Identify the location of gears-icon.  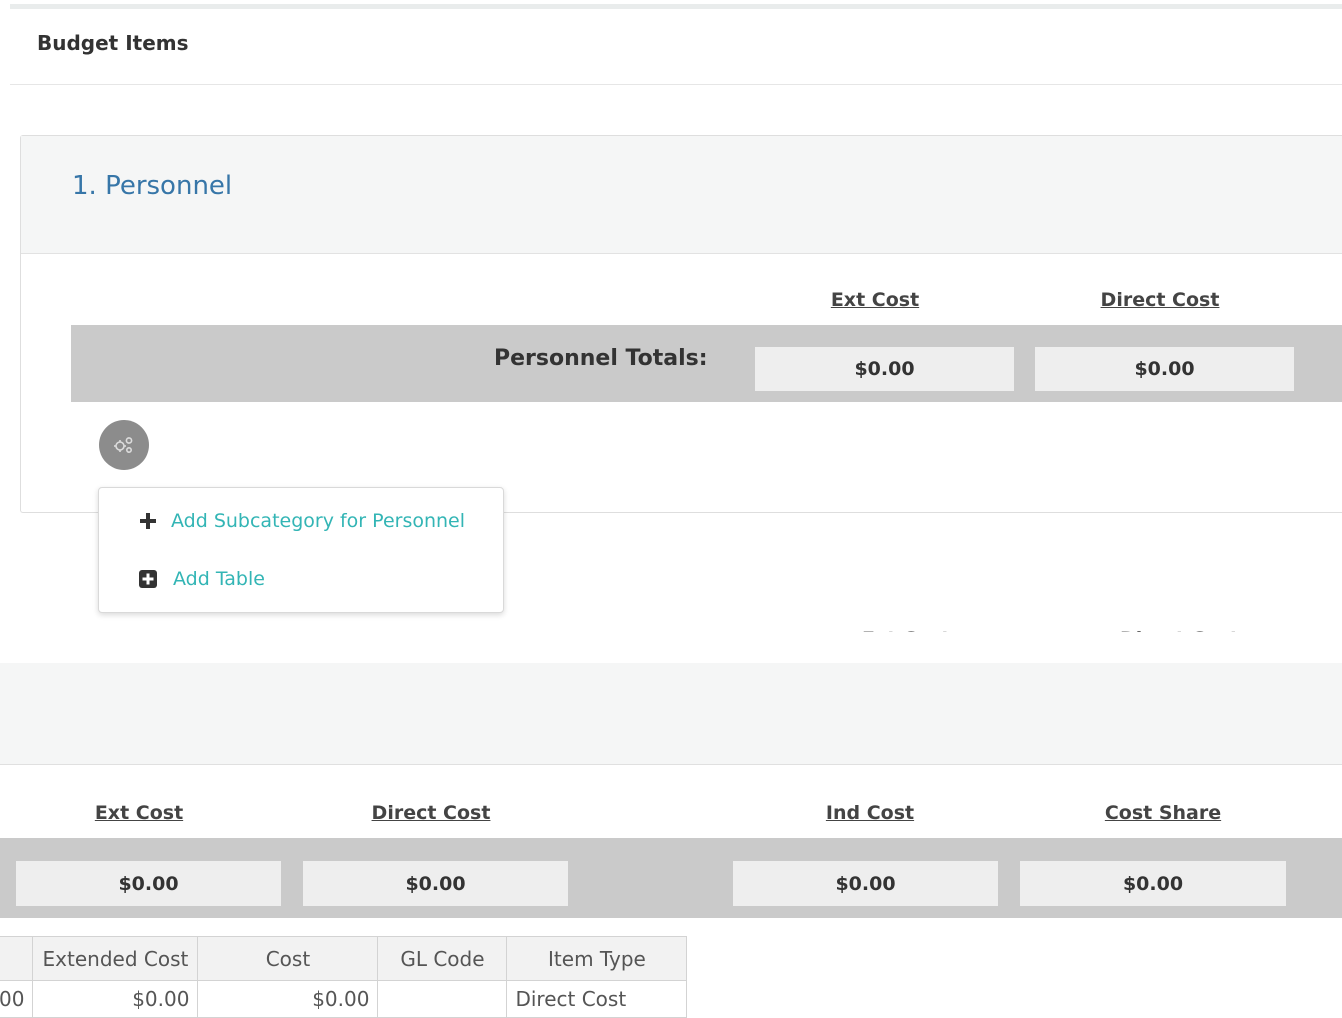
(123, 445).